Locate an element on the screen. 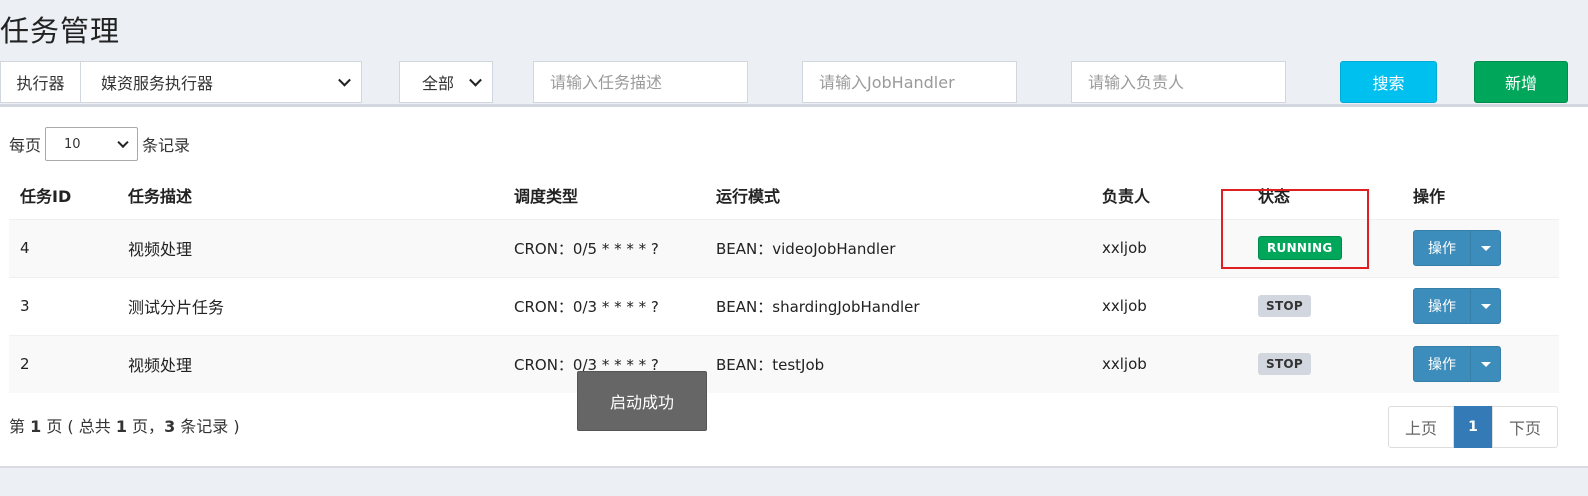 This screenshot has height=496, width=1588. executor-label: 执行器 is located at coordinates (41, 82).